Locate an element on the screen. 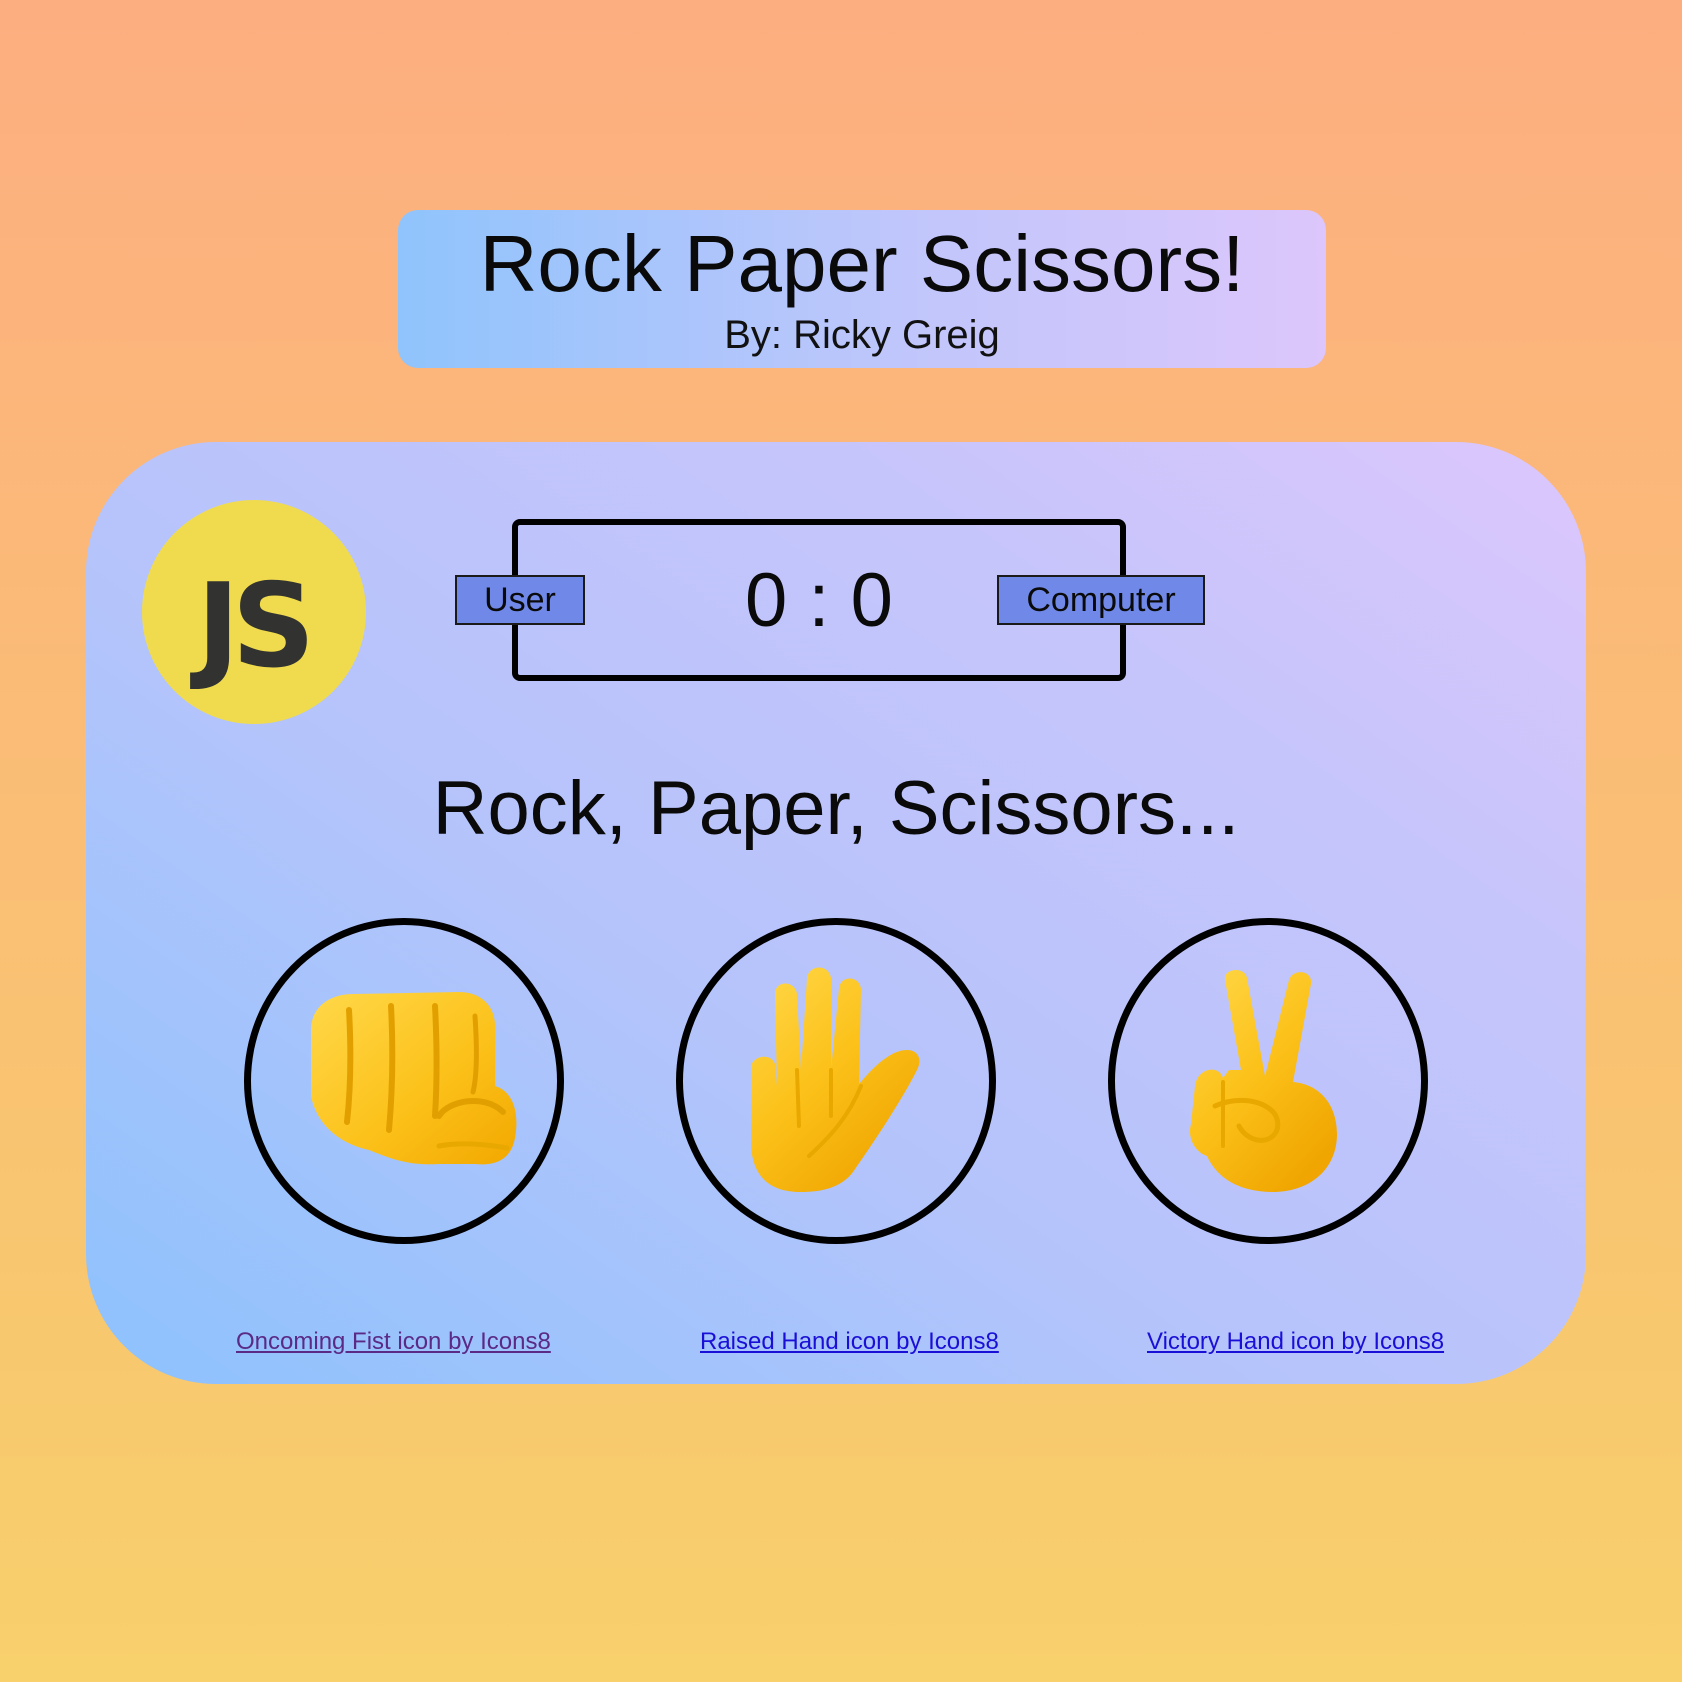 This screenshot has width=1682, height=1682. paper-button is located at coordinates (836, 1081).